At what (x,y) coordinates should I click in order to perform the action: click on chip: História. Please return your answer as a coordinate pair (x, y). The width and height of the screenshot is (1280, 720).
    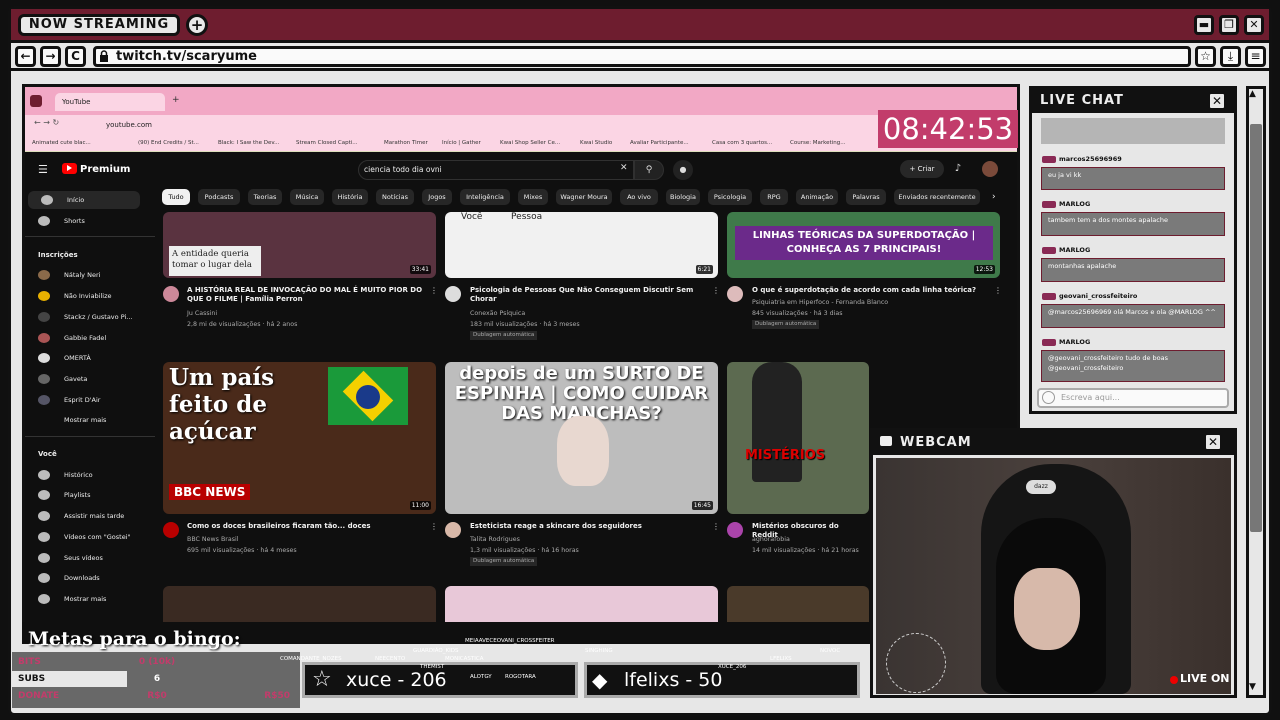
    Looking at the image, I should click on (350, 197).